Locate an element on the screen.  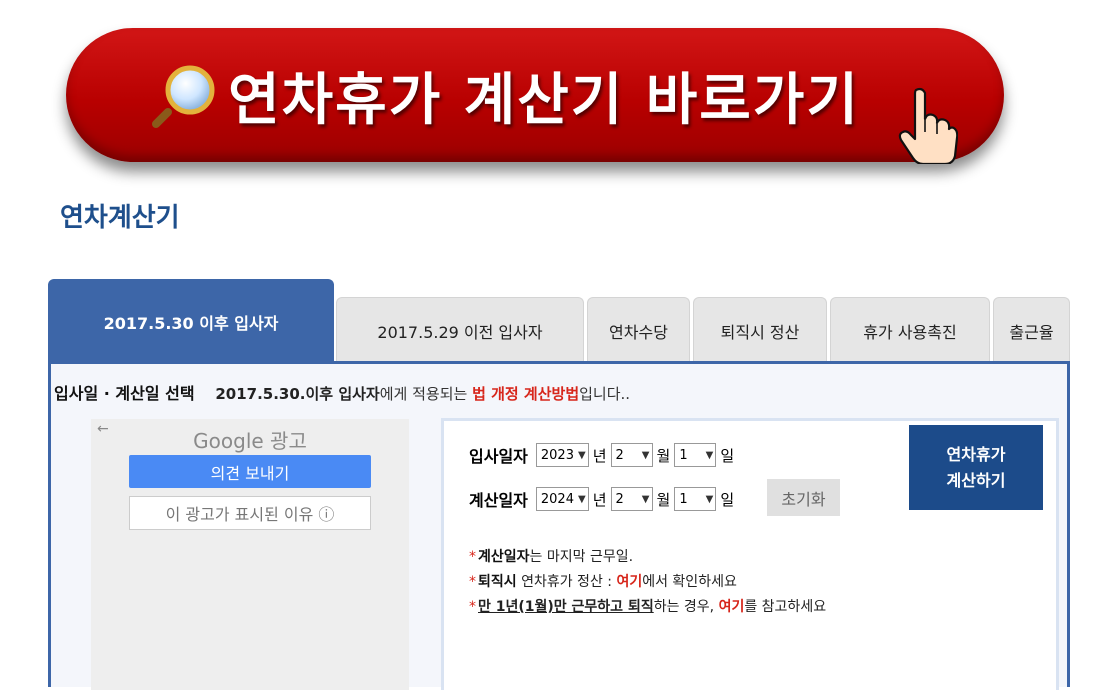
magnifier-icon is located at coordinates (183, 96).